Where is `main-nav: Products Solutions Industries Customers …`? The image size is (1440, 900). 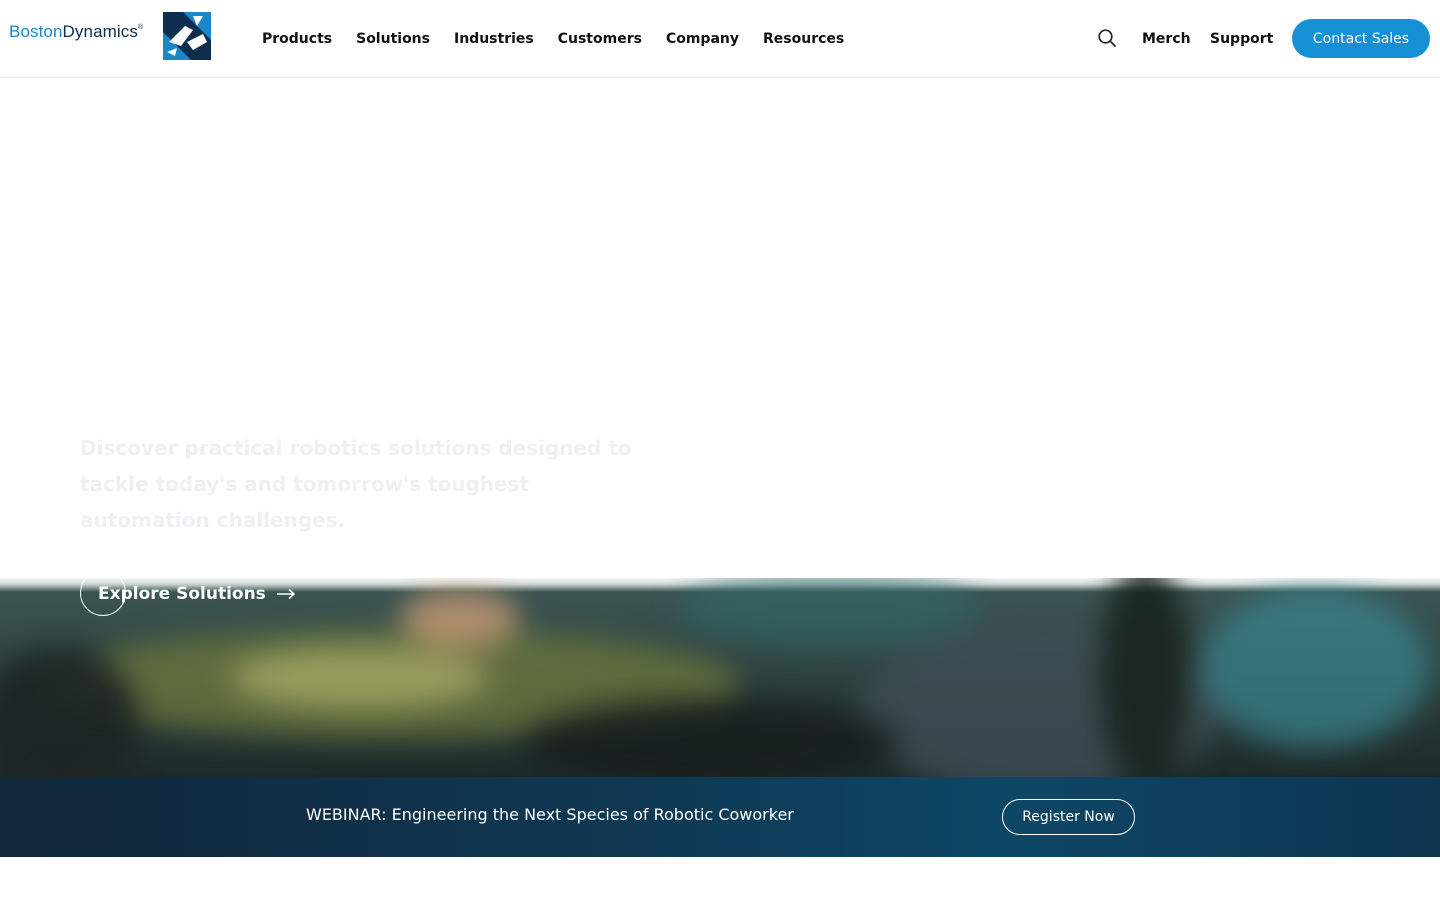
main-nav: Products Solutions Industries Customers … is located at coordinates (553, 39).